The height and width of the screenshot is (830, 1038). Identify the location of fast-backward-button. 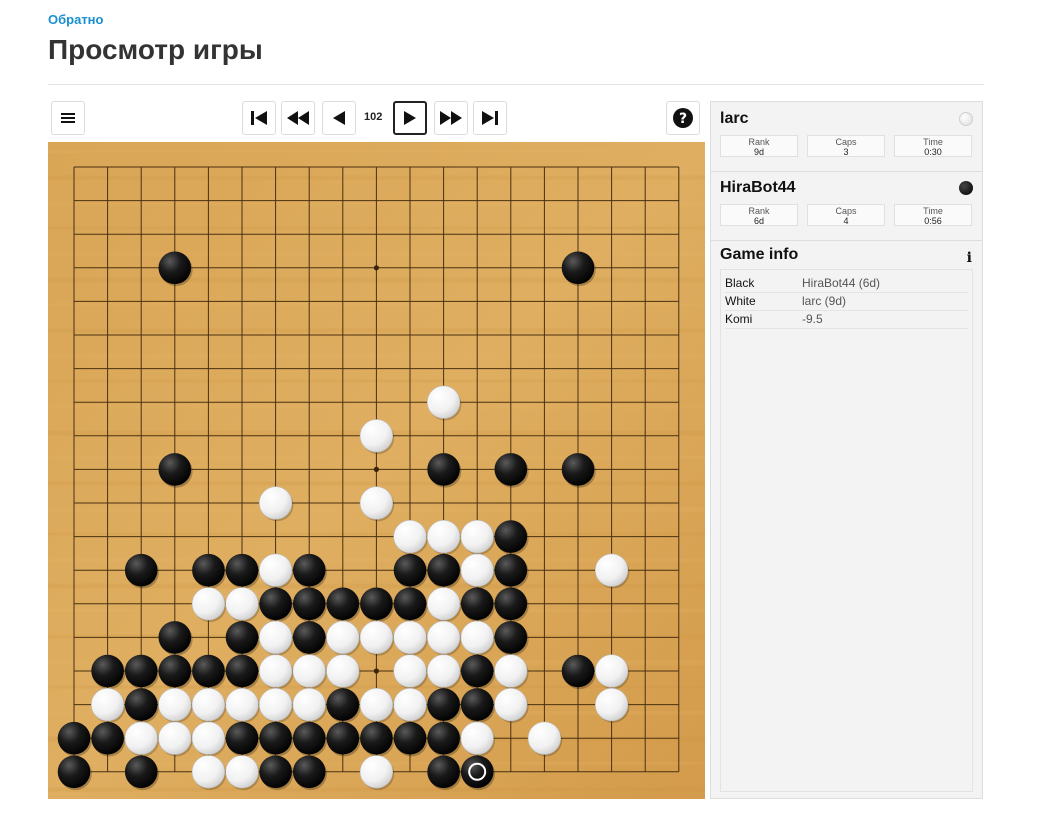
(298, 118).